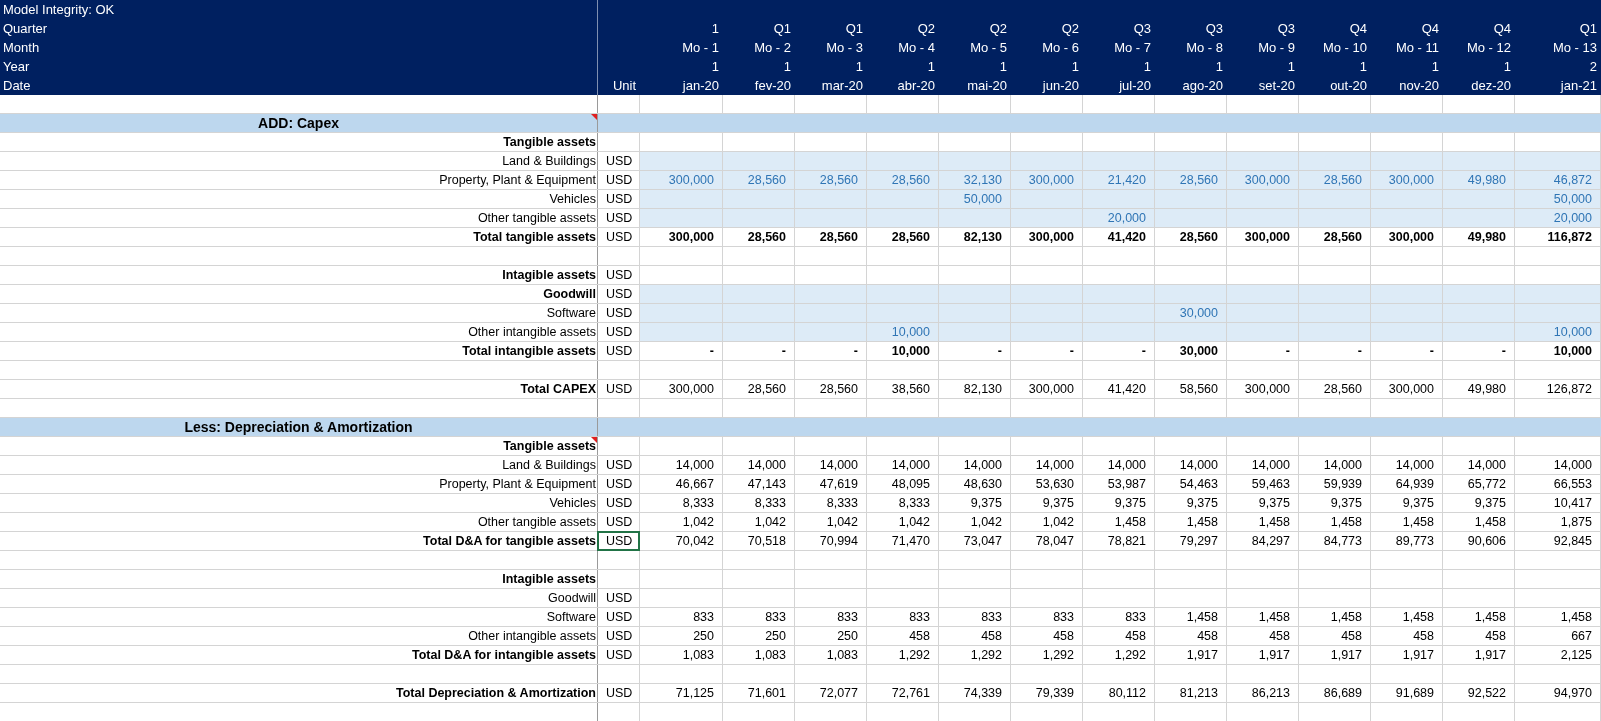 The image size is (1601, 721). I want to click on table-cell: 50,000, so click(1557, 199).